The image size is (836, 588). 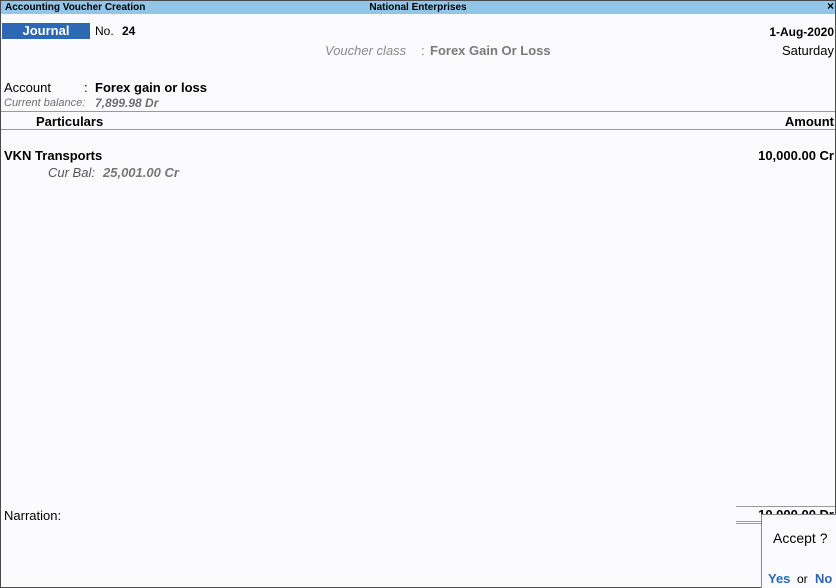 I want to click on column-header-amount: Amount, so click(x=809, y=121).